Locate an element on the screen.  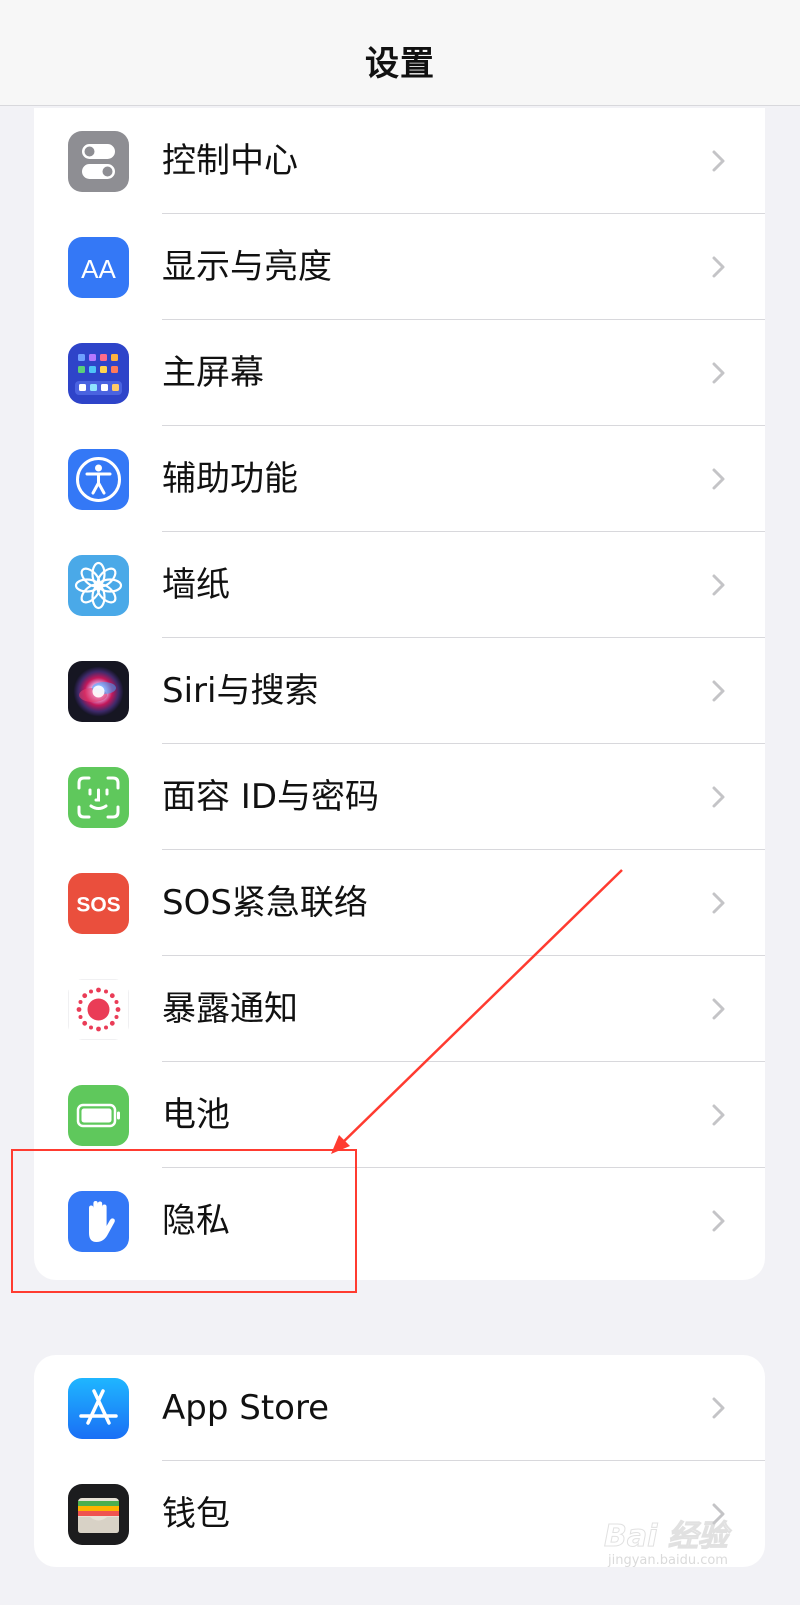
settings-row-label: Siri与搜索 is located at coordinates (240, 691).